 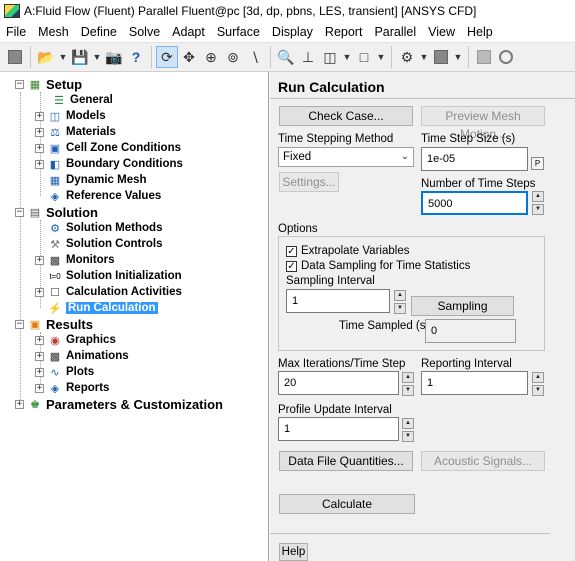 I want to click on tree-item-models: + ◫ Models, so click(x=70, y=116).